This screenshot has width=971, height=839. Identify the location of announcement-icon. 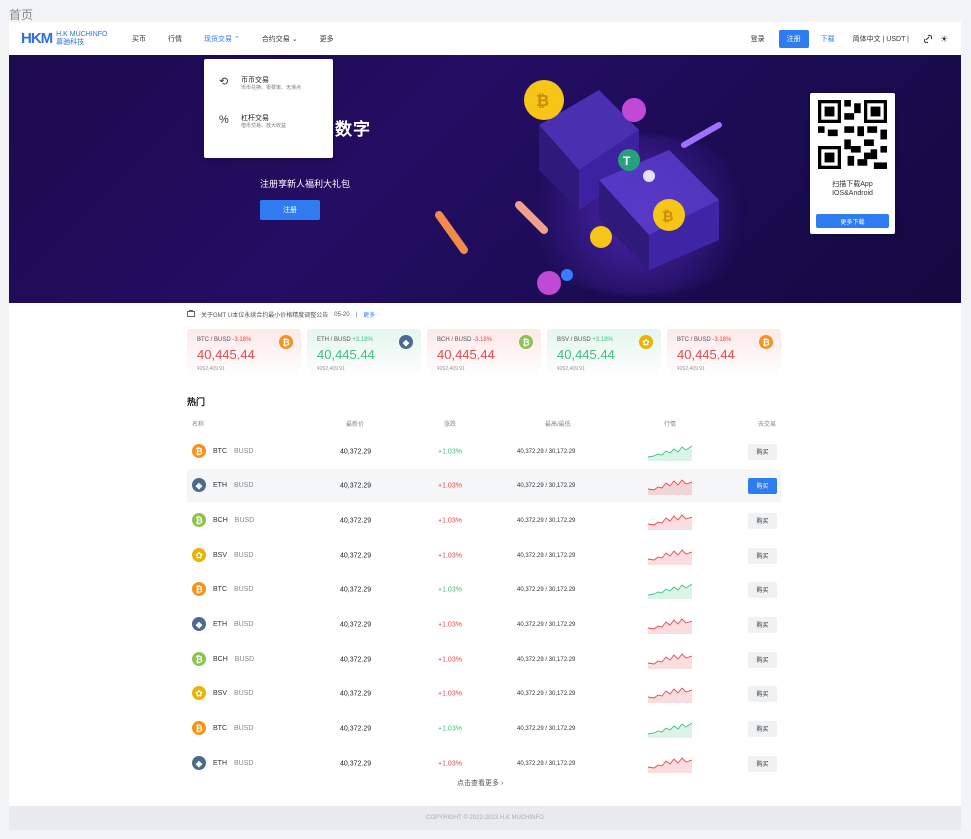
(191, 314).